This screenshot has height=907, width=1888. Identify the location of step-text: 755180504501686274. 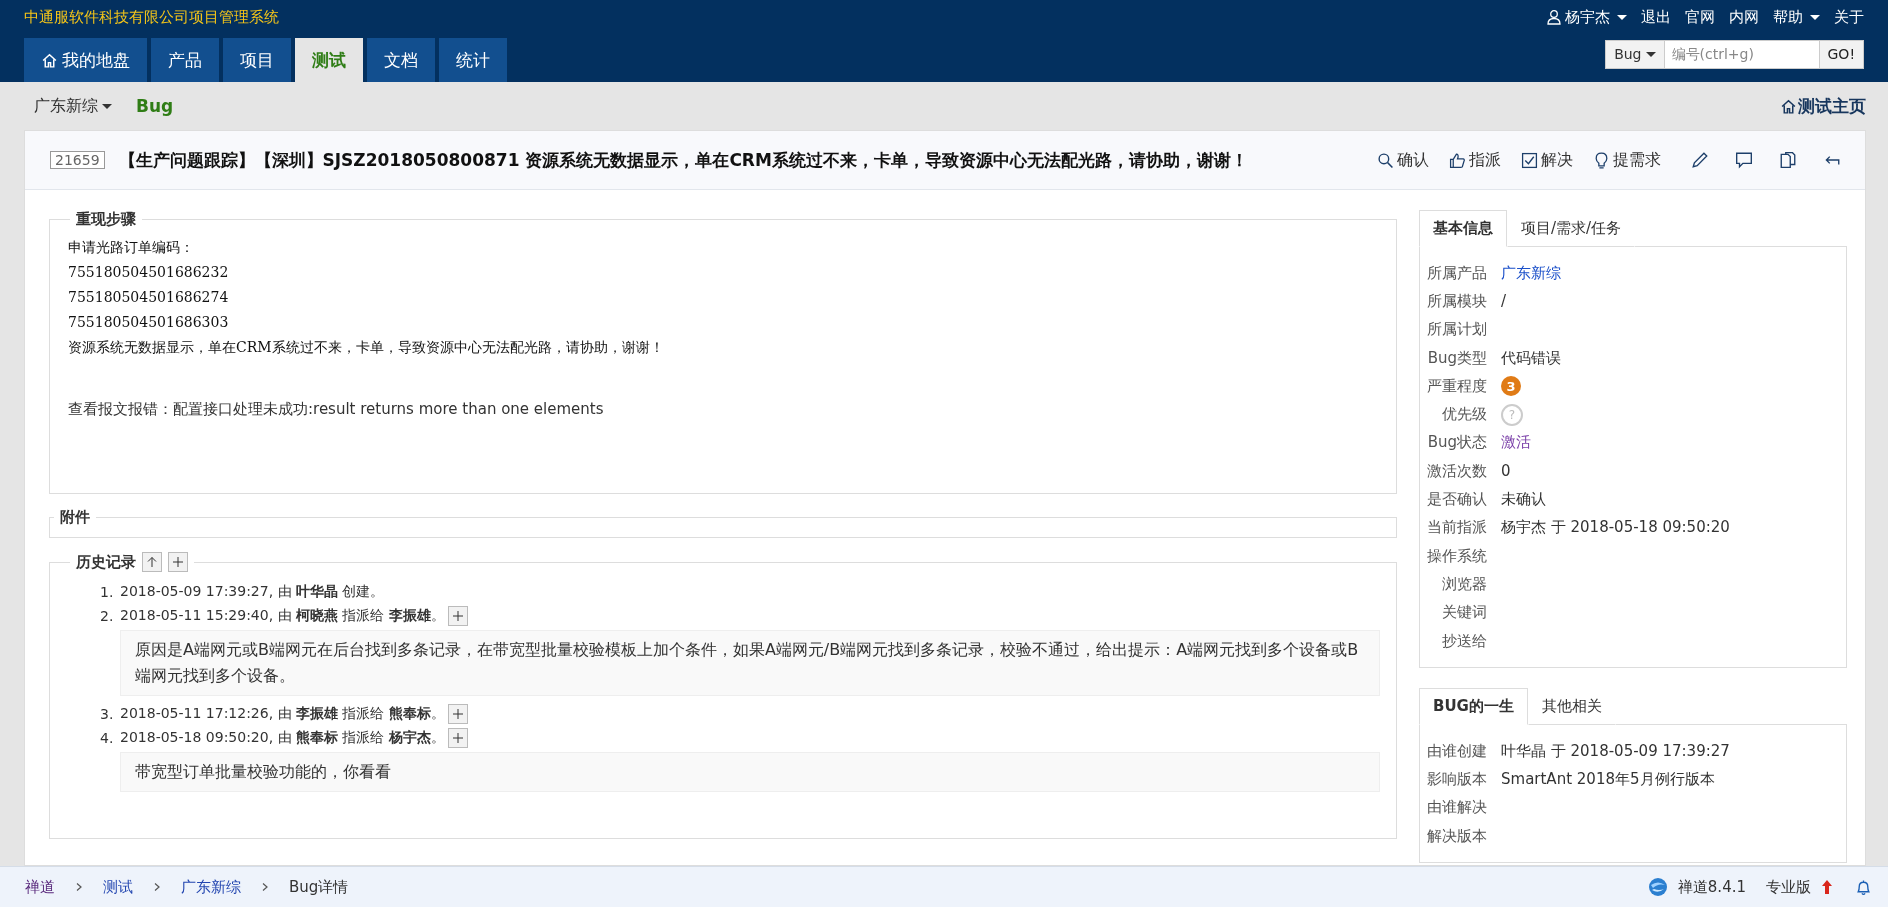
(149, 297).